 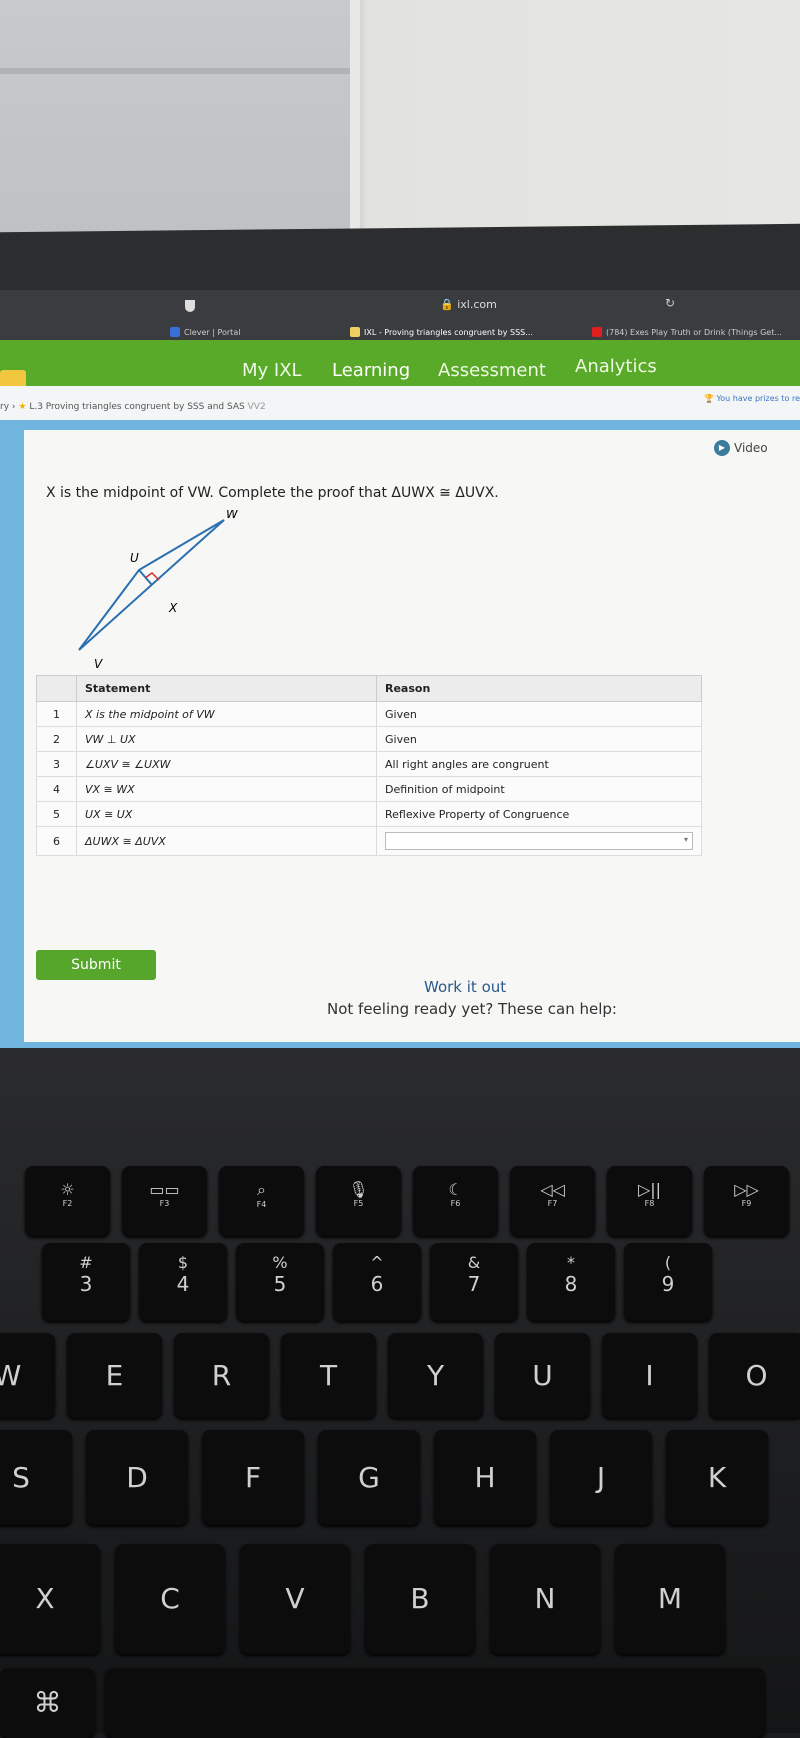 I want to click on proof-row: 2 VW ⊥ UX Given, so click(x=369, y=739).